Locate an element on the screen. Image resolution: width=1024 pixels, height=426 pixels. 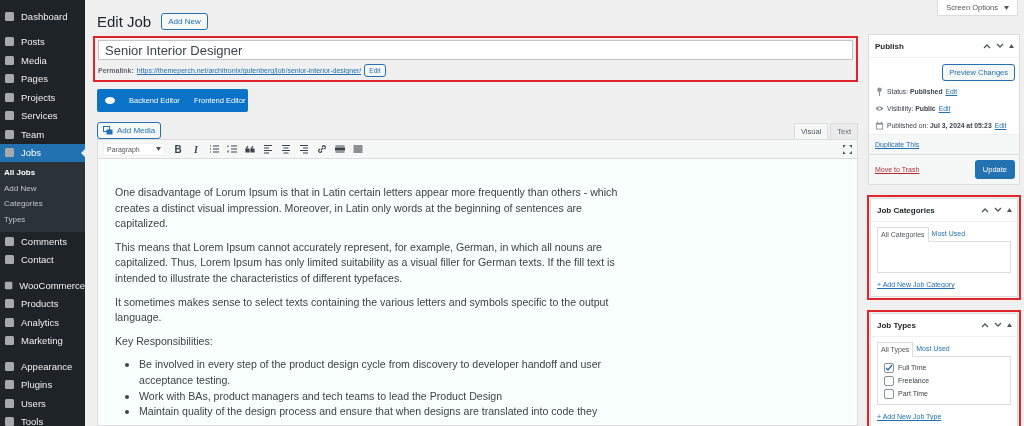
media-icon is located at coordinates (108, 130).